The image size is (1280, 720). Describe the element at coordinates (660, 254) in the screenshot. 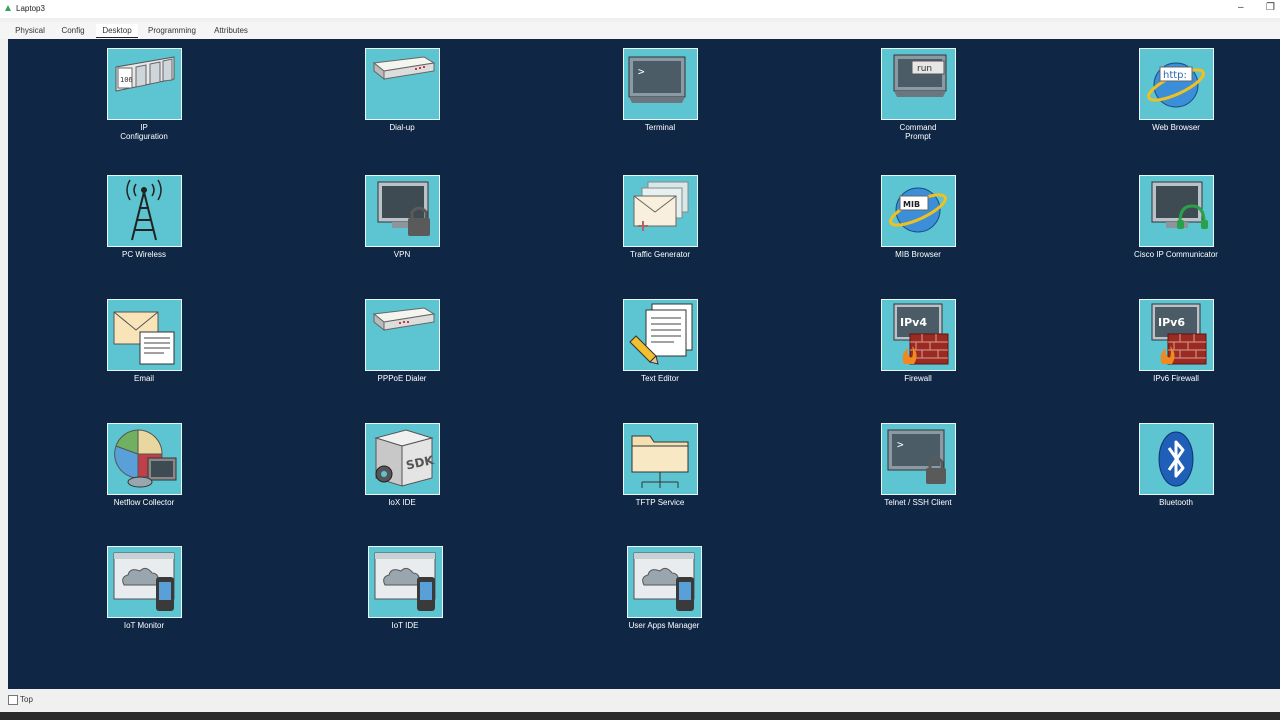

I see `app-label: Traffic Generator` at that location.